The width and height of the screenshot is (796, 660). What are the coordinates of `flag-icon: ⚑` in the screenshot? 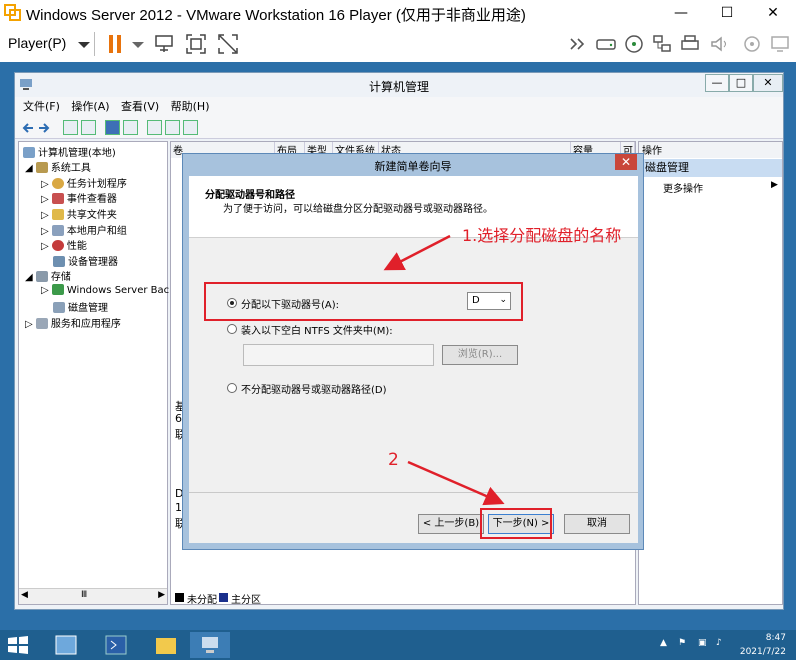 It's located at (682, 643).